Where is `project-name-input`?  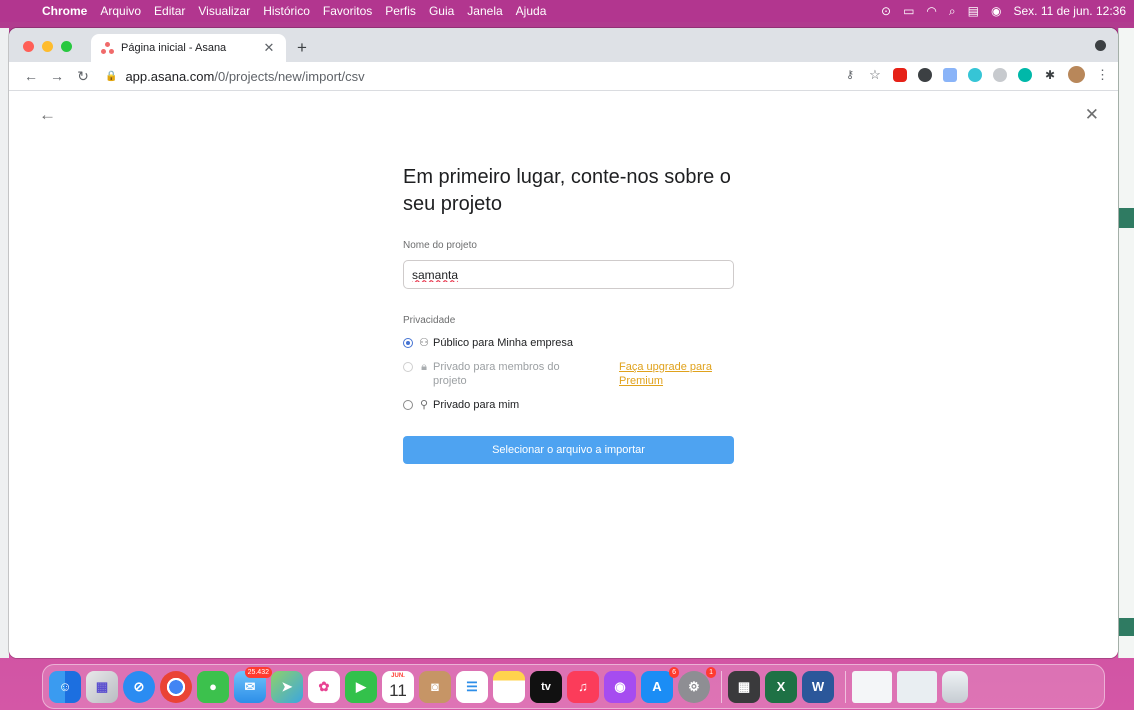 project-name-input is located at coordinates (568, 274).